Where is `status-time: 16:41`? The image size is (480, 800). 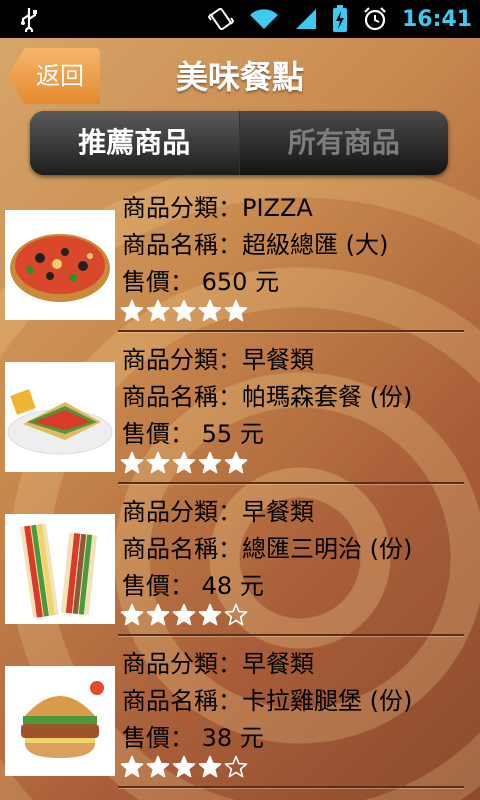 status-time: 16:41 is located at coordinates (436, 19).